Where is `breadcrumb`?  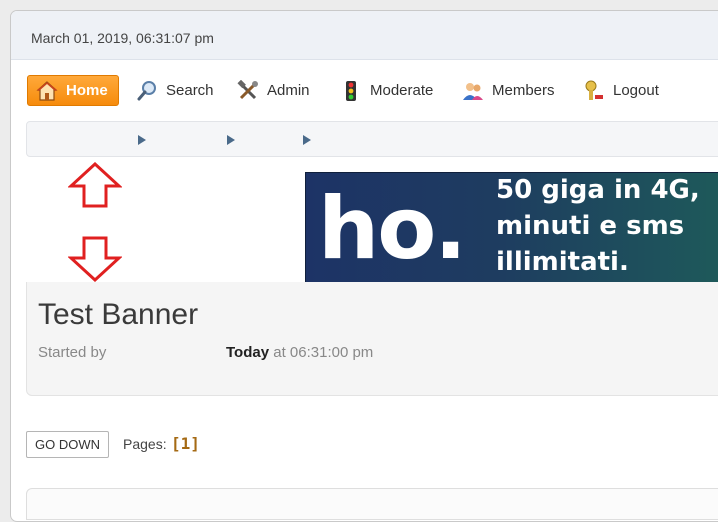
breadcrumb is located at coordinates (372, 139).